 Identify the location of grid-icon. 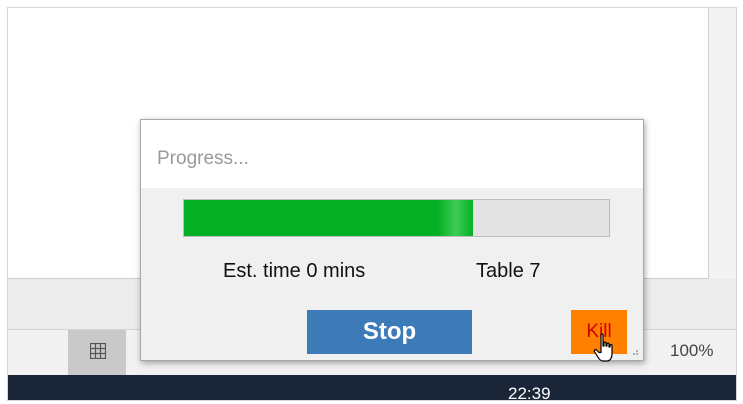
(98, 351).